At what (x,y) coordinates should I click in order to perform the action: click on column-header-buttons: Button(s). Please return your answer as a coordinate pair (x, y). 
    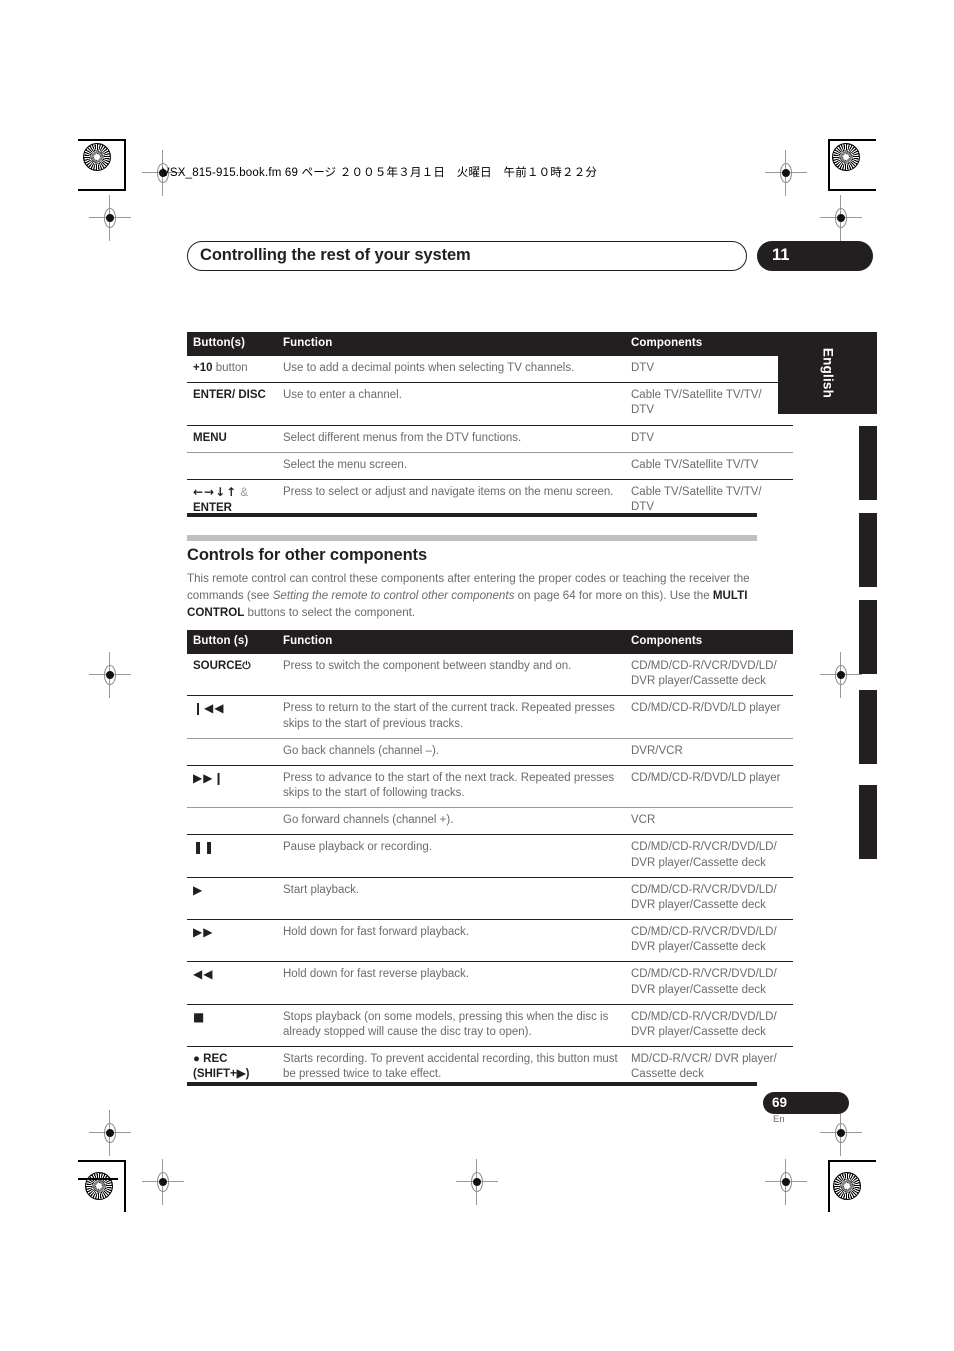
    Looking at the image, I should click on (232, 344).